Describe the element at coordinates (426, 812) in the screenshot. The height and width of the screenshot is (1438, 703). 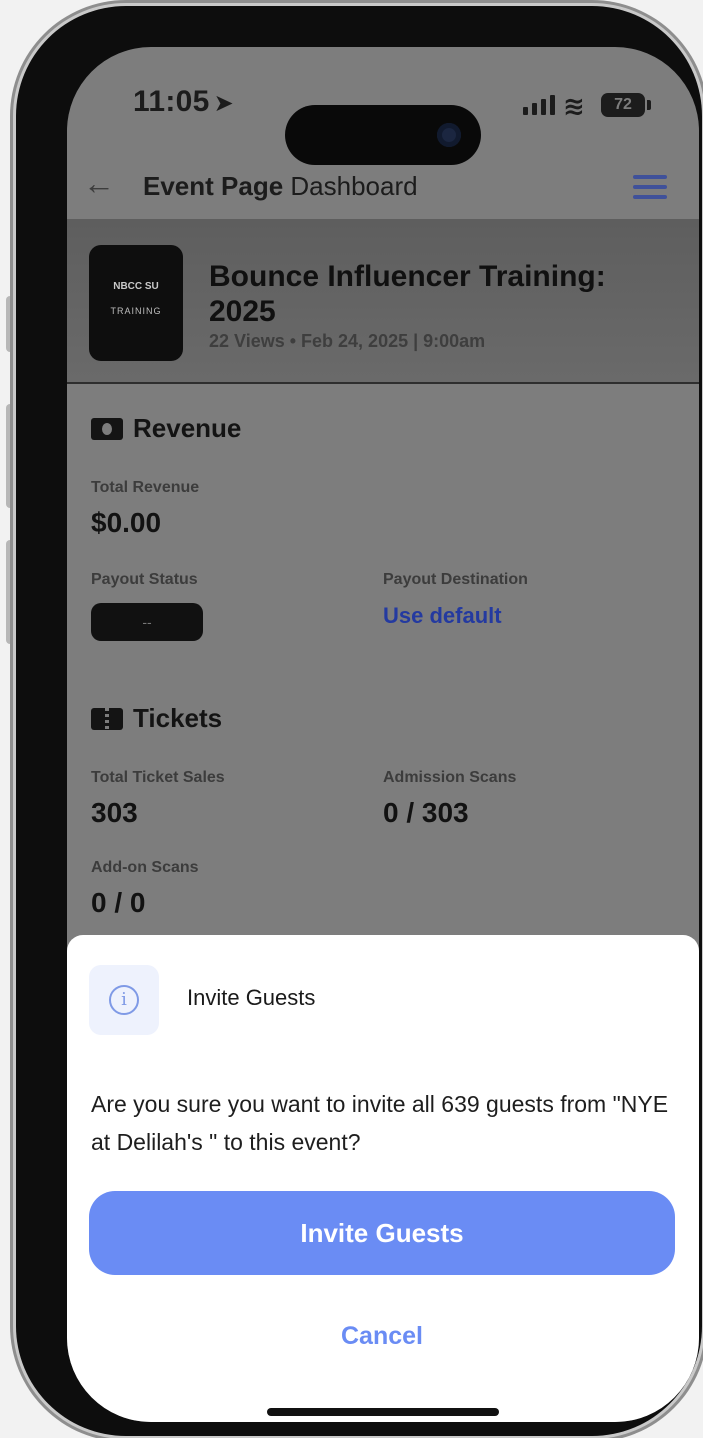
I see `admission-scans-value: 0 / 303` at that location.